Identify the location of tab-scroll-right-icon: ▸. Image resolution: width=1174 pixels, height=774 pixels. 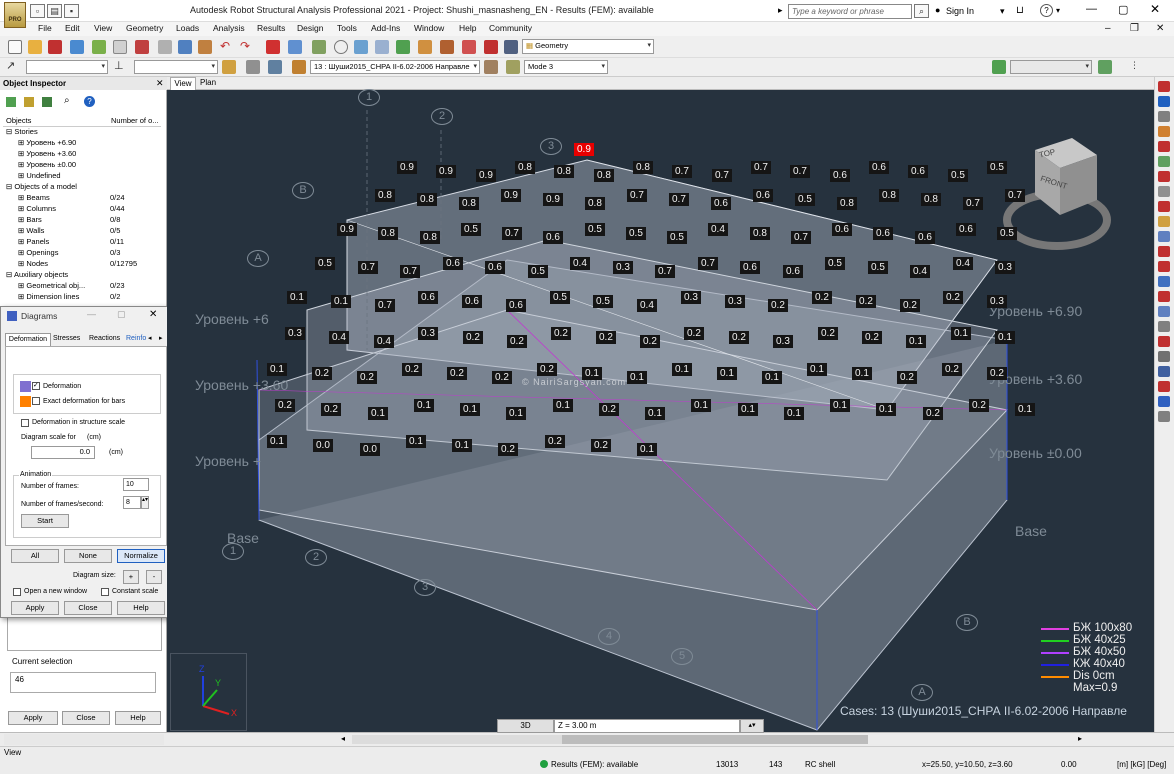
(161, 338).